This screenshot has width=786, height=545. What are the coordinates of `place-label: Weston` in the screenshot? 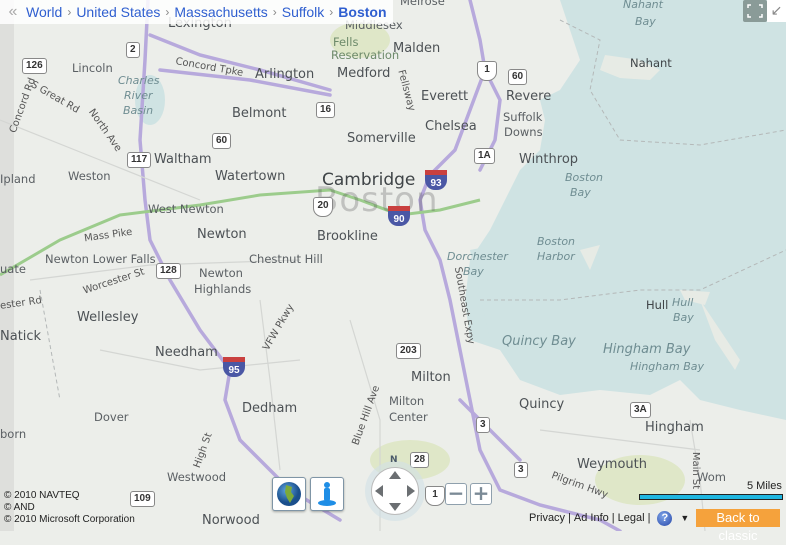 It's located at (89, 176).